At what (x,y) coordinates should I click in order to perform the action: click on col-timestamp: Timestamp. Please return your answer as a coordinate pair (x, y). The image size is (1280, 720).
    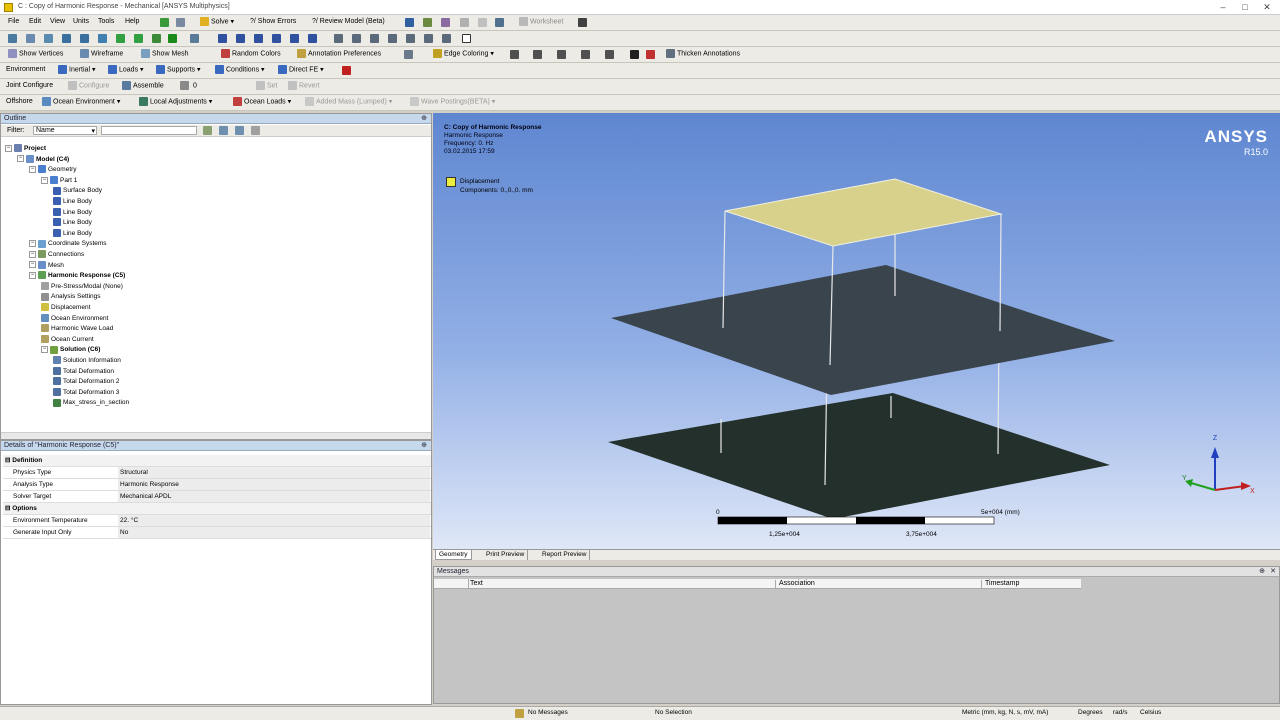
    Looking at the image, I should click on (1032, 584).